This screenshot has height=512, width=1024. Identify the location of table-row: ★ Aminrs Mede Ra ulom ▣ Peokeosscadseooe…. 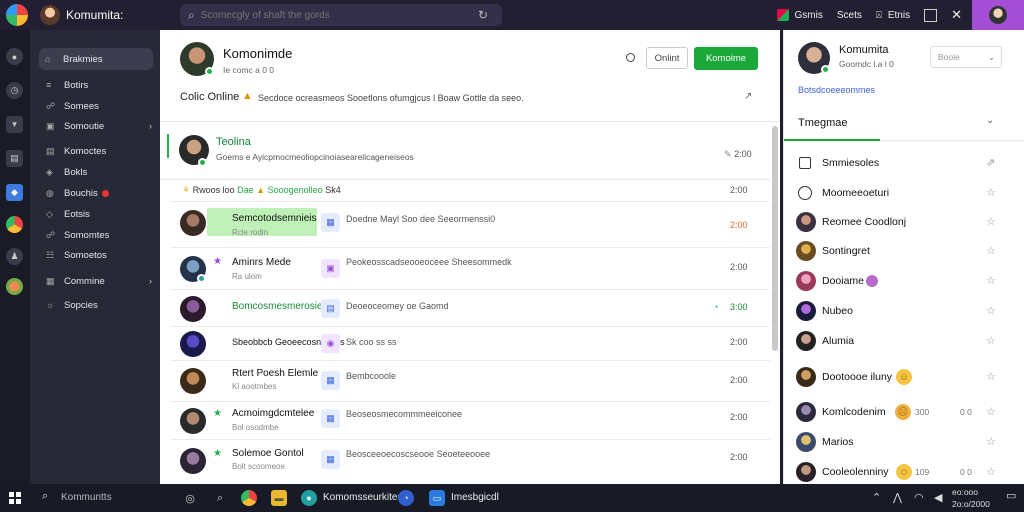
(470, 268).